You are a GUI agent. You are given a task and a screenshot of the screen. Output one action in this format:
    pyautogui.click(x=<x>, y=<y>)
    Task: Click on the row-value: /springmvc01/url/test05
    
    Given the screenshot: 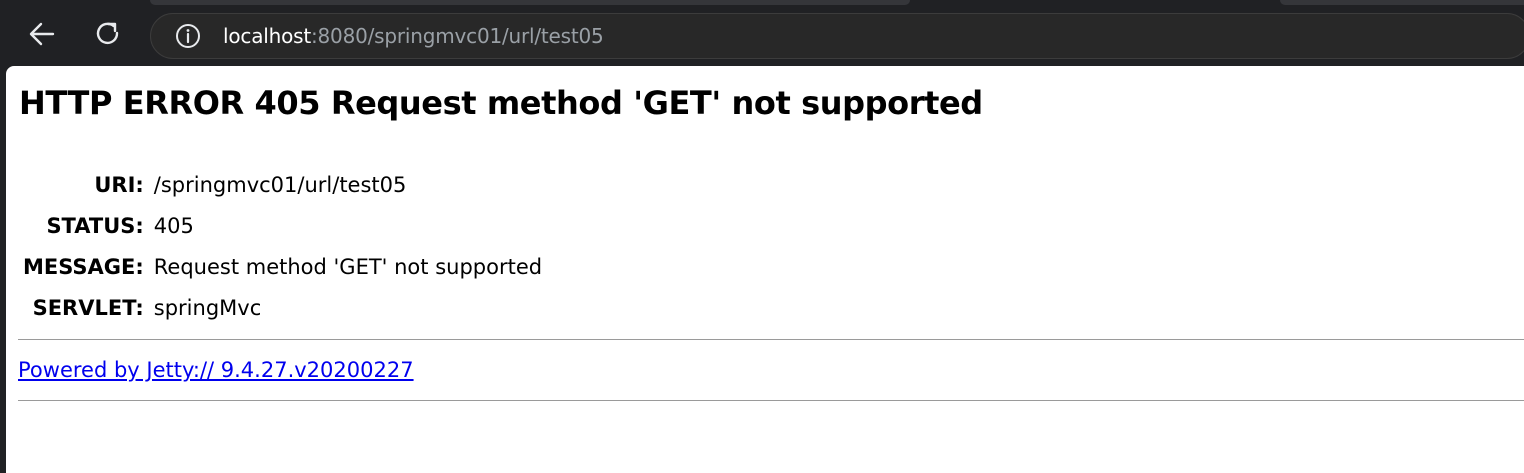 What is the action you would take?
    pyautogui.click(x=280, y=184)
    